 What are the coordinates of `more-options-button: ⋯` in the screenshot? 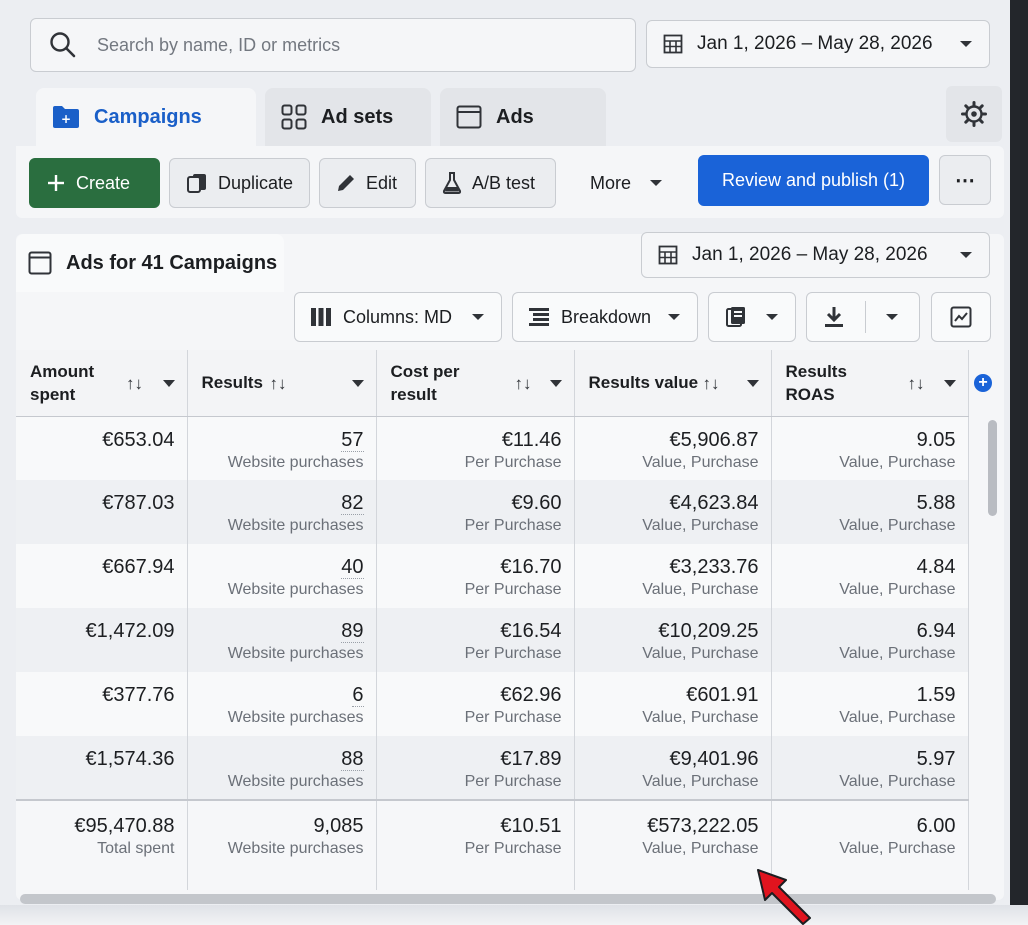 It's located at (965, 180).